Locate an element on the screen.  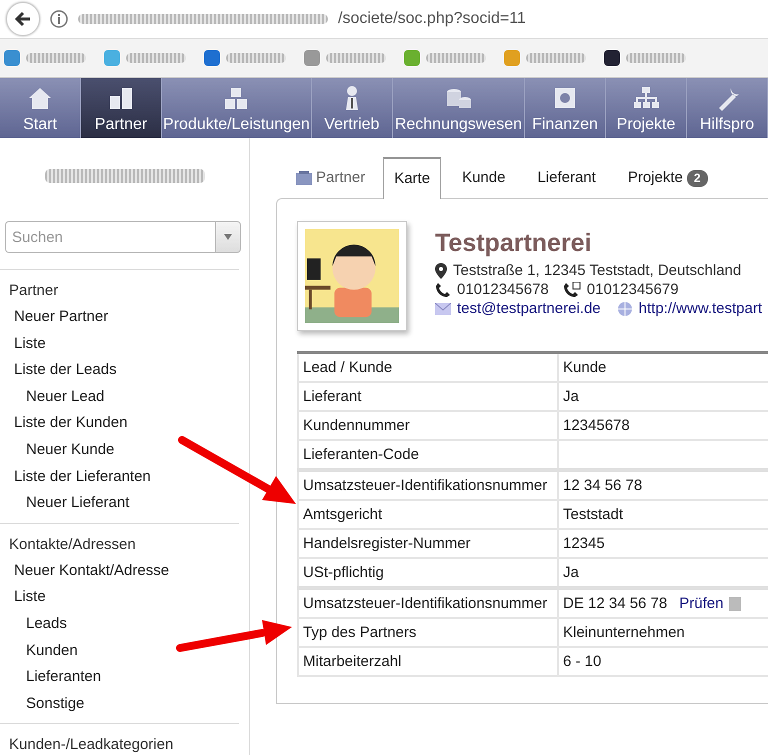
menu-item: Leads is located at coordinates (119, 624).